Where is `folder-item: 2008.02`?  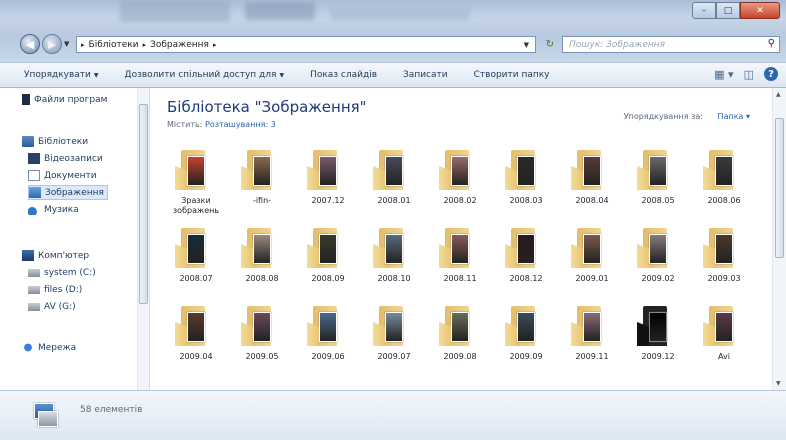
folder-item: 2008.02 is located at coordinates (460, 180).